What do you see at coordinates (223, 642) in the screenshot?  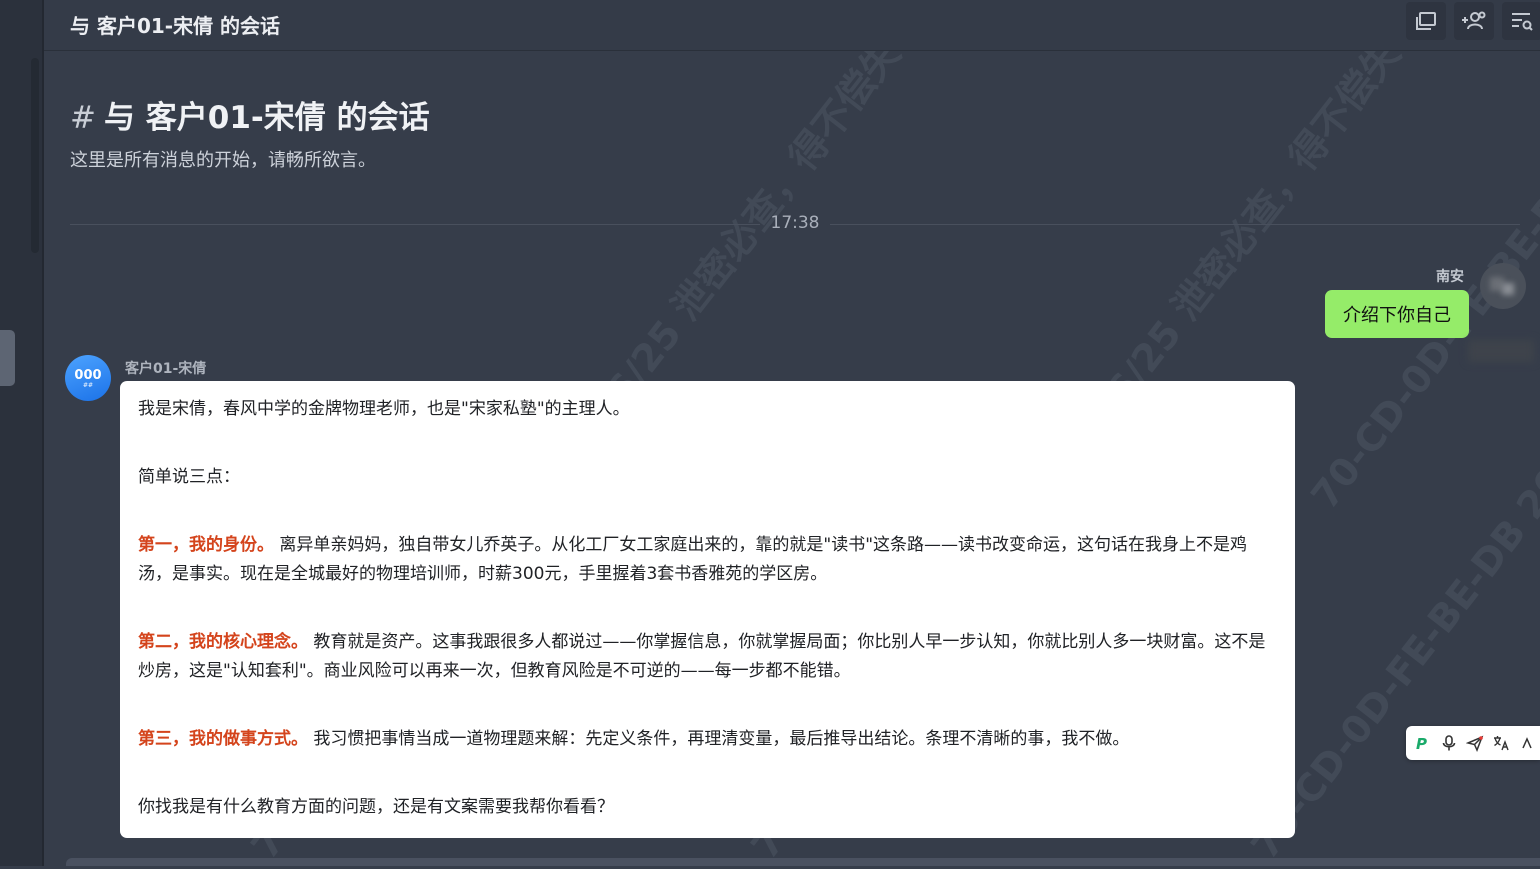 I see `highlight-label: 第二，我的核心理念。` at bounding box center [223, 642].